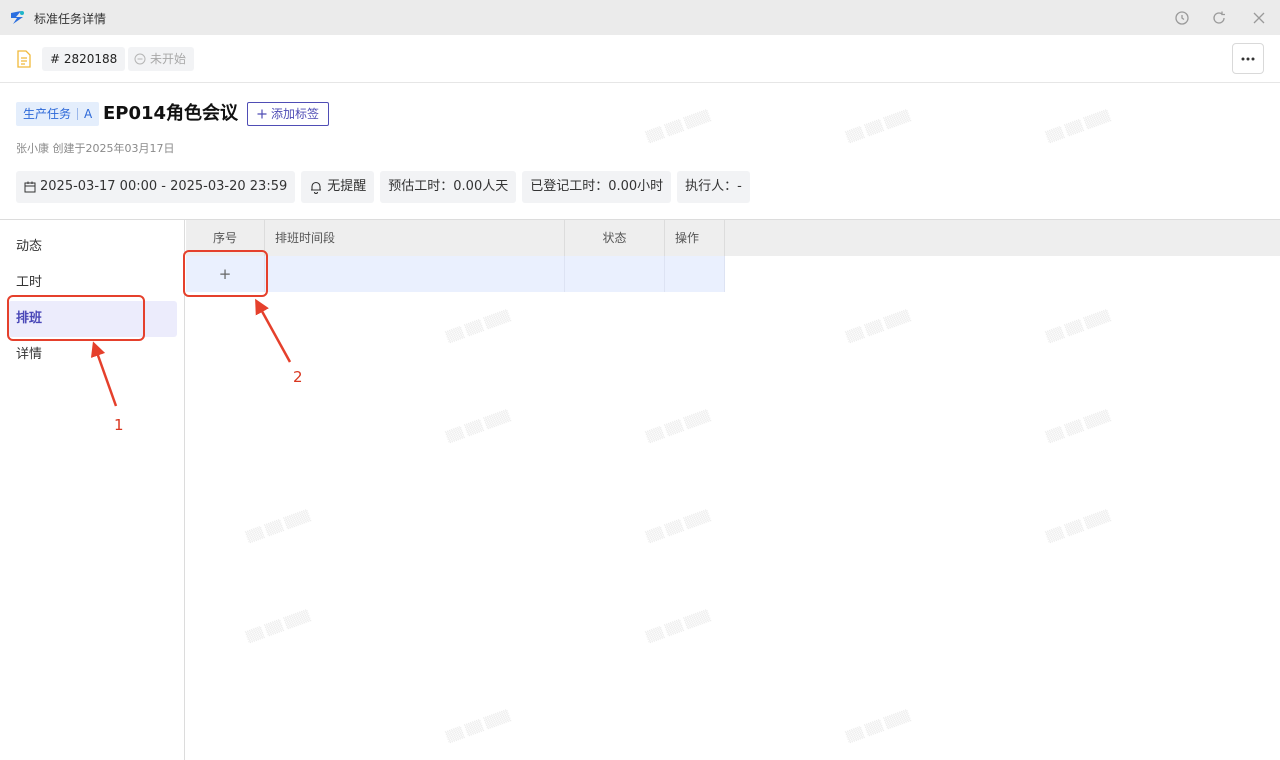 The height and width of the screenshot is (760, 1280). What do you see at coordinates (95, 148) in the screenshot?
I see `creator-info: 张小康 创建于2025年03月17日` at bounding box center [95, 148].